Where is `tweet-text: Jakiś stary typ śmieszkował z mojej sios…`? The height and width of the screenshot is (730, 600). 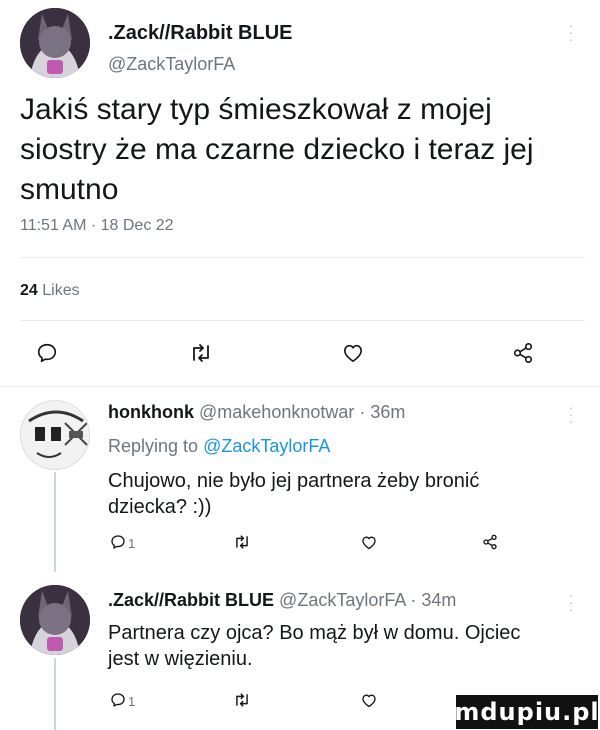
tweet-text: Jakiś stary typ śmieszkował z mojej sios… is located at coordinates (277, 149).